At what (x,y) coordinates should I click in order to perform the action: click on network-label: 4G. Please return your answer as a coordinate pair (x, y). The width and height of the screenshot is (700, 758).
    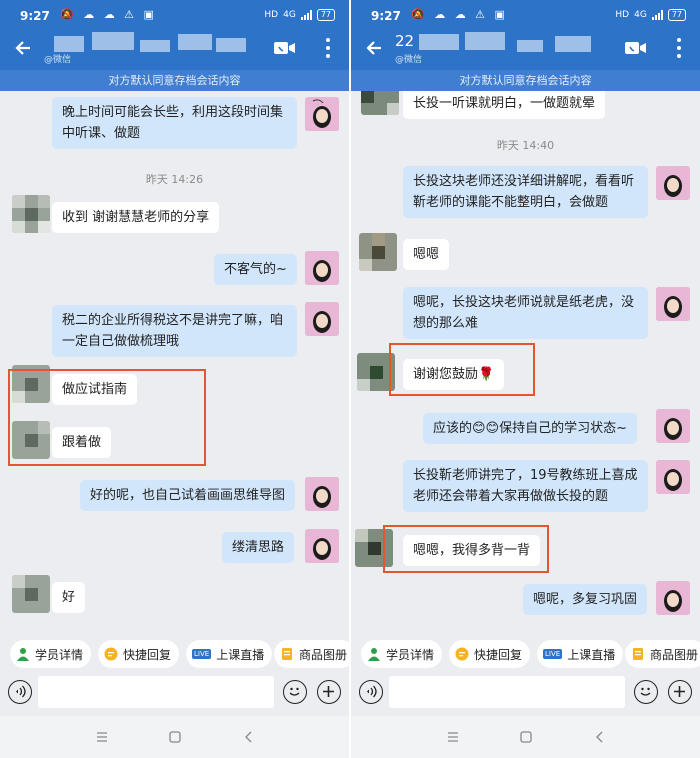
    Looking at the image, I should click on (289, 15).